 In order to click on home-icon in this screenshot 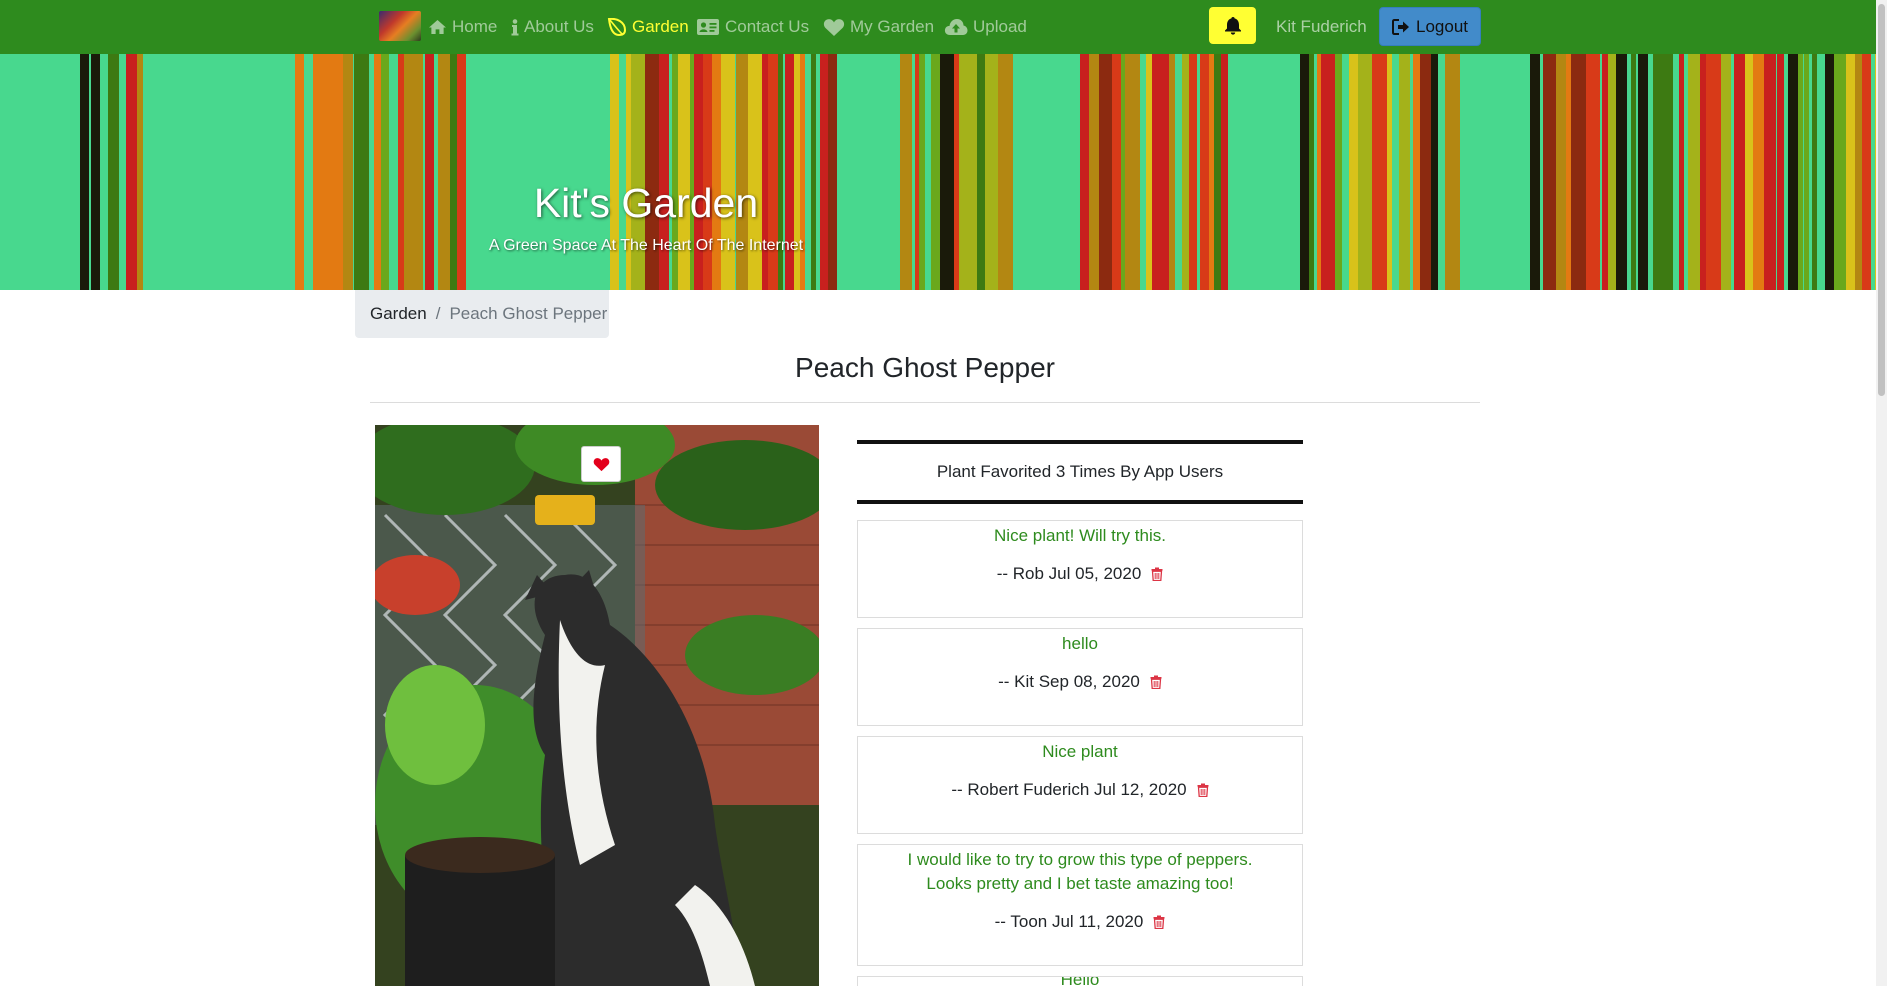, I will do `click(437, 27)`.